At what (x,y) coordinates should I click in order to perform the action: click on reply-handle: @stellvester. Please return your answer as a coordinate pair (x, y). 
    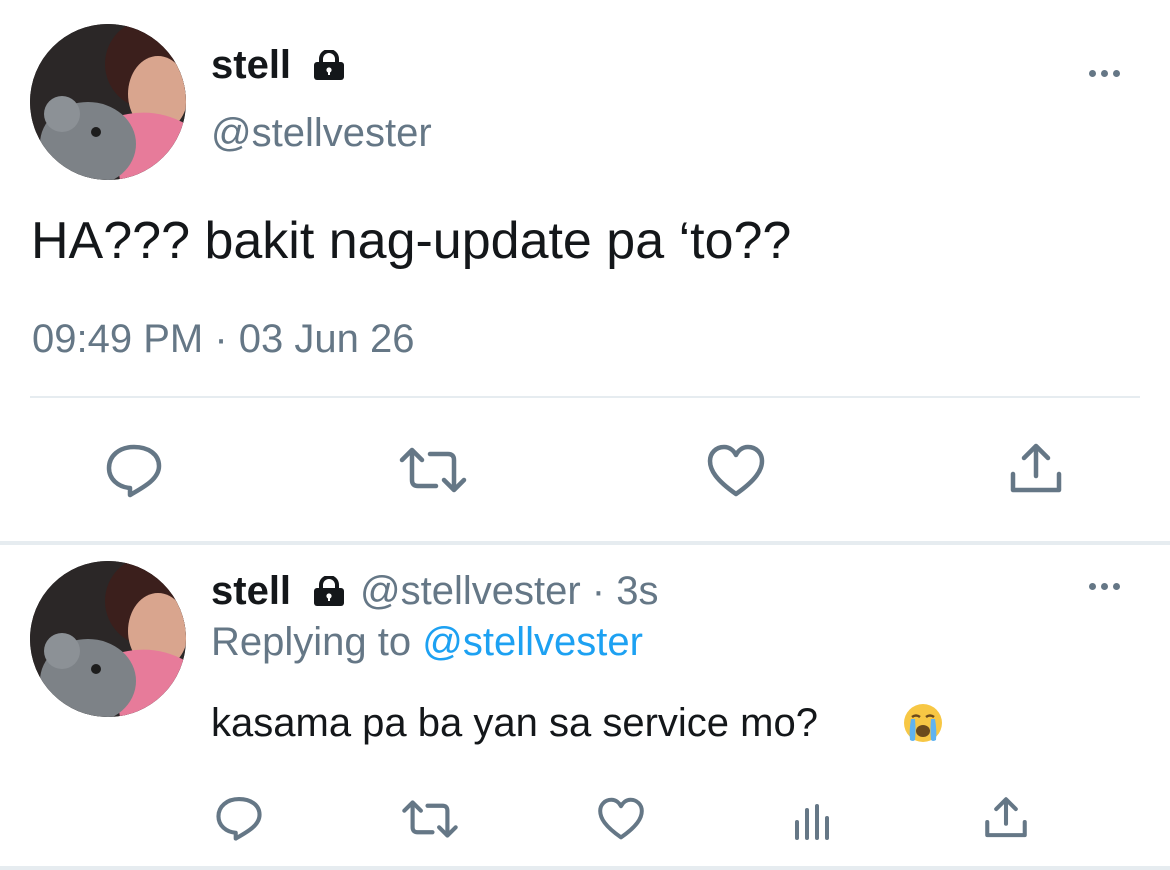
    Looking at the image, I should click on (470, 591).